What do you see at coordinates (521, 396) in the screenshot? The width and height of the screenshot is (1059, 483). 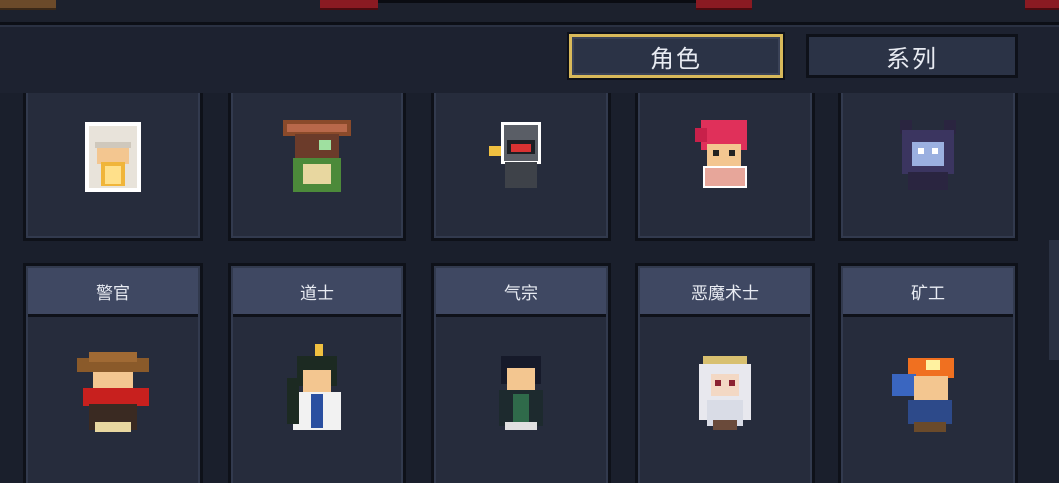 I see `qi-master-sprite-icon` at bounding box center [521, 396].